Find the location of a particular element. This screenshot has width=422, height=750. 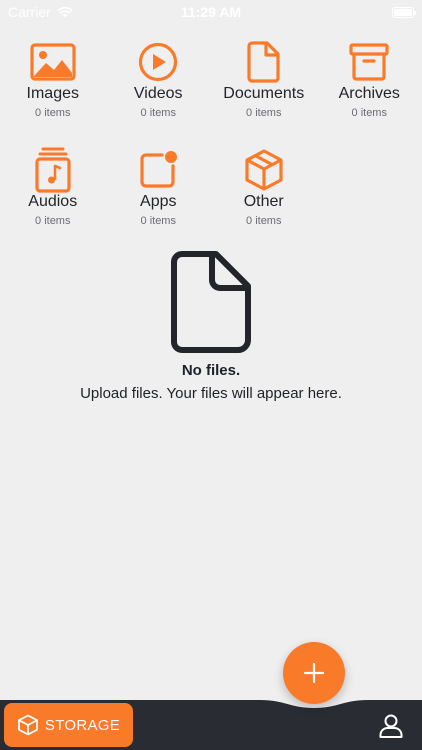

add-file-fab is located at coordinates (314, 673).